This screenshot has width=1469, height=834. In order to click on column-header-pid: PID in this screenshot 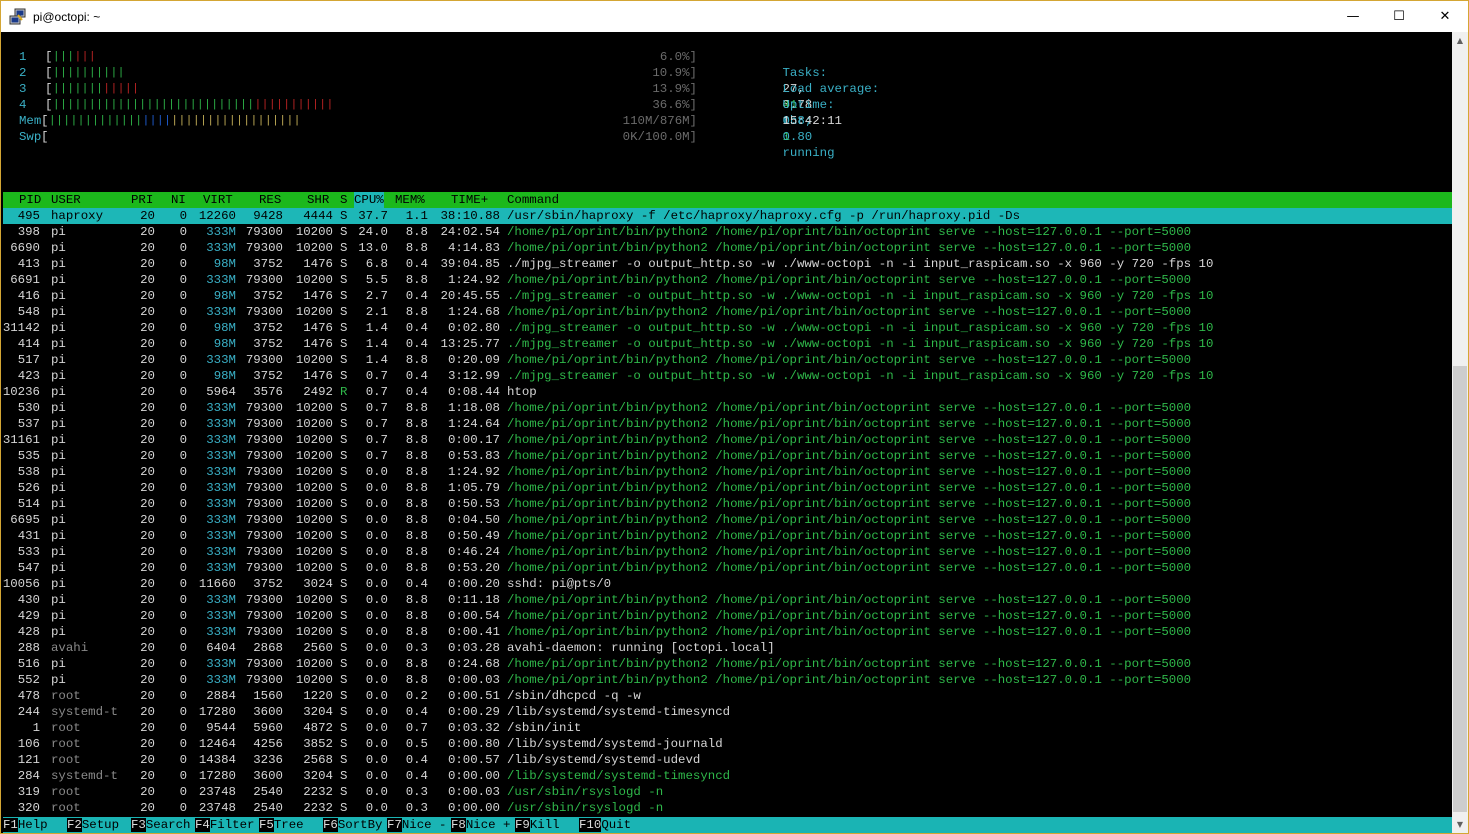, I will do `click(30, 200)`.